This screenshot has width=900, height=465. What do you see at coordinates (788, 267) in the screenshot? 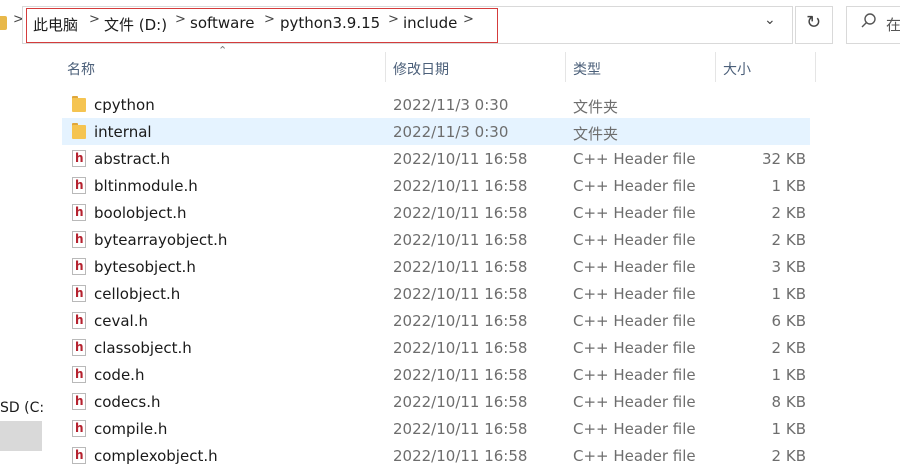
I see `file-size: 3 KB` at bounding box center [788, 267].